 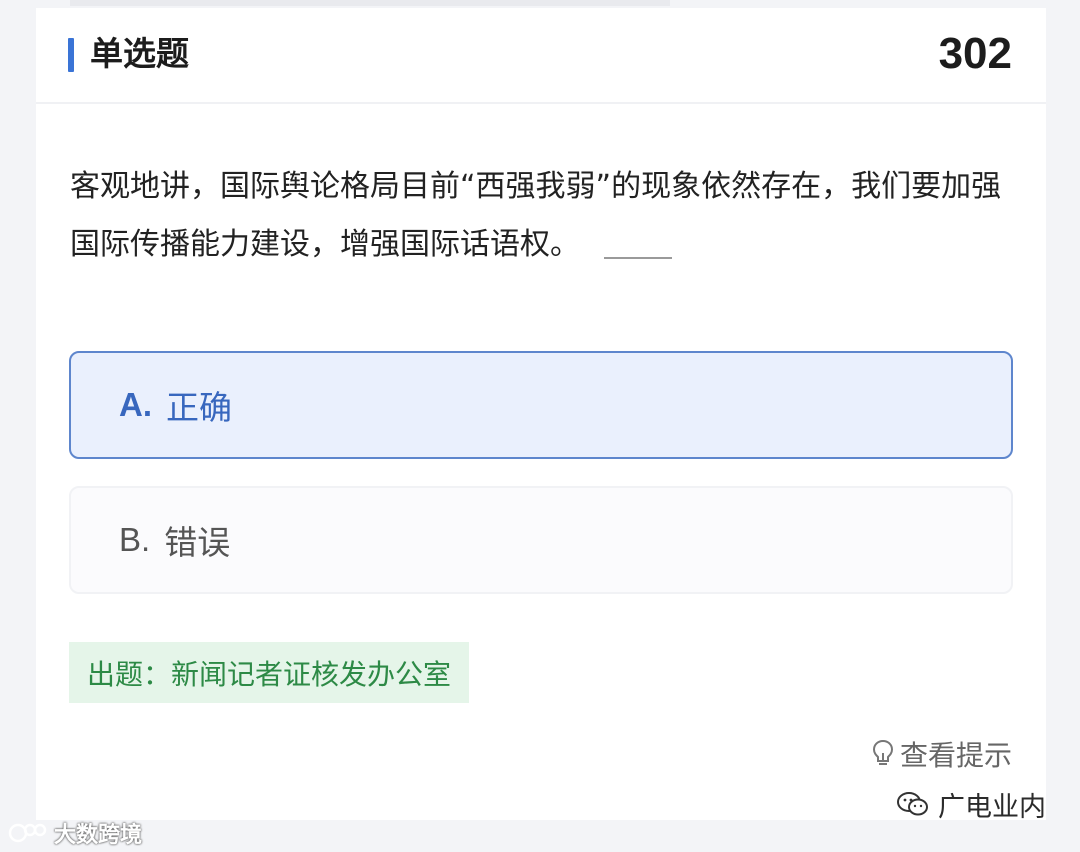 I want to click on option-letter: B., so click(x=135, y=539).